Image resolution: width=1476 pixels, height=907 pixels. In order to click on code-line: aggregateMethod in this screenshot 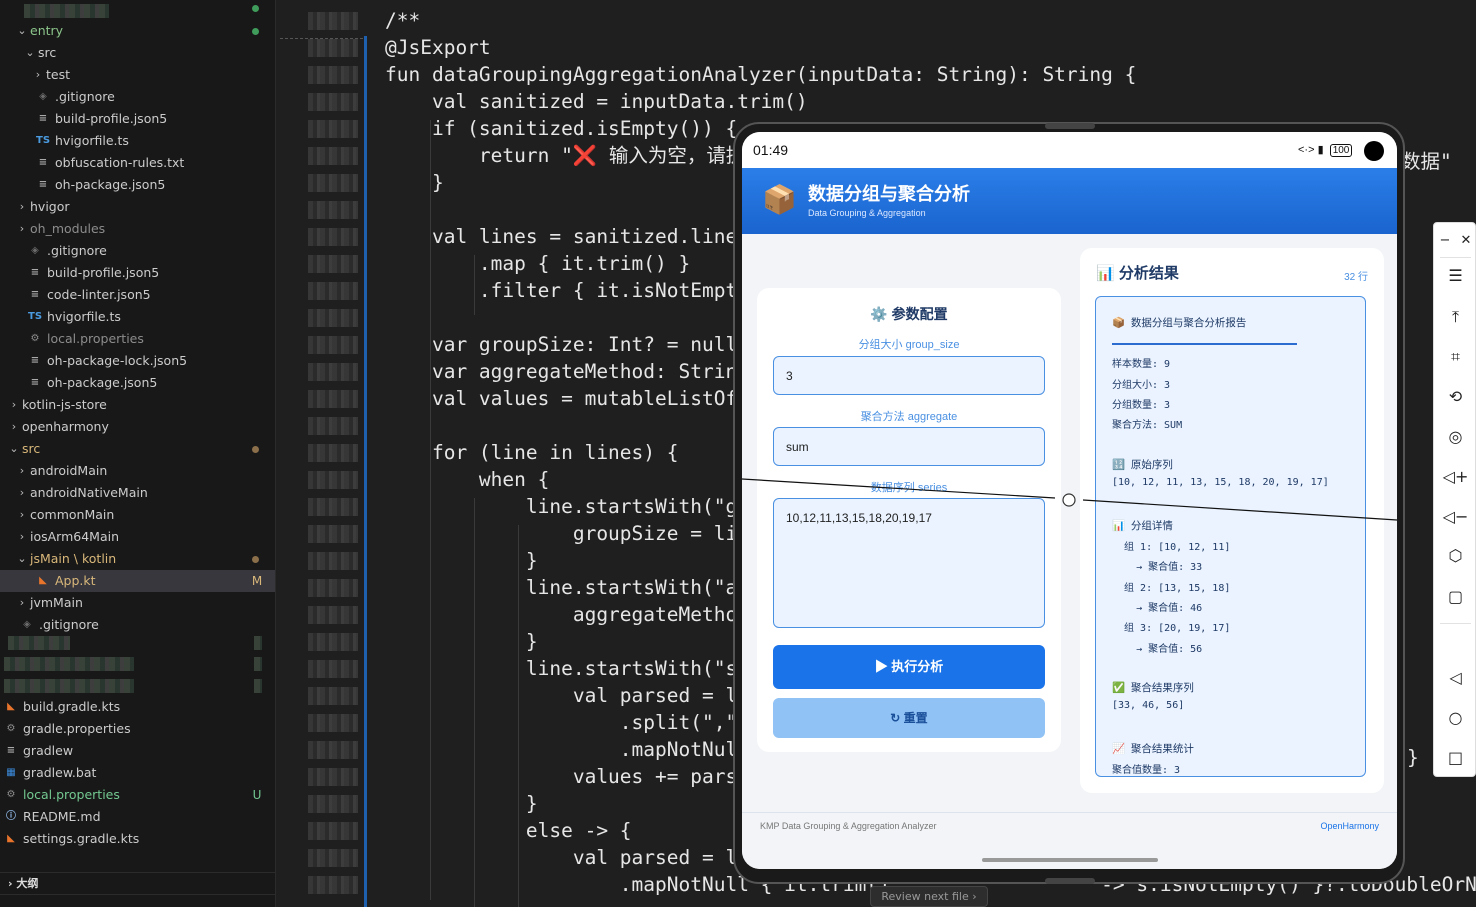, I will do `click(567, 614)`.